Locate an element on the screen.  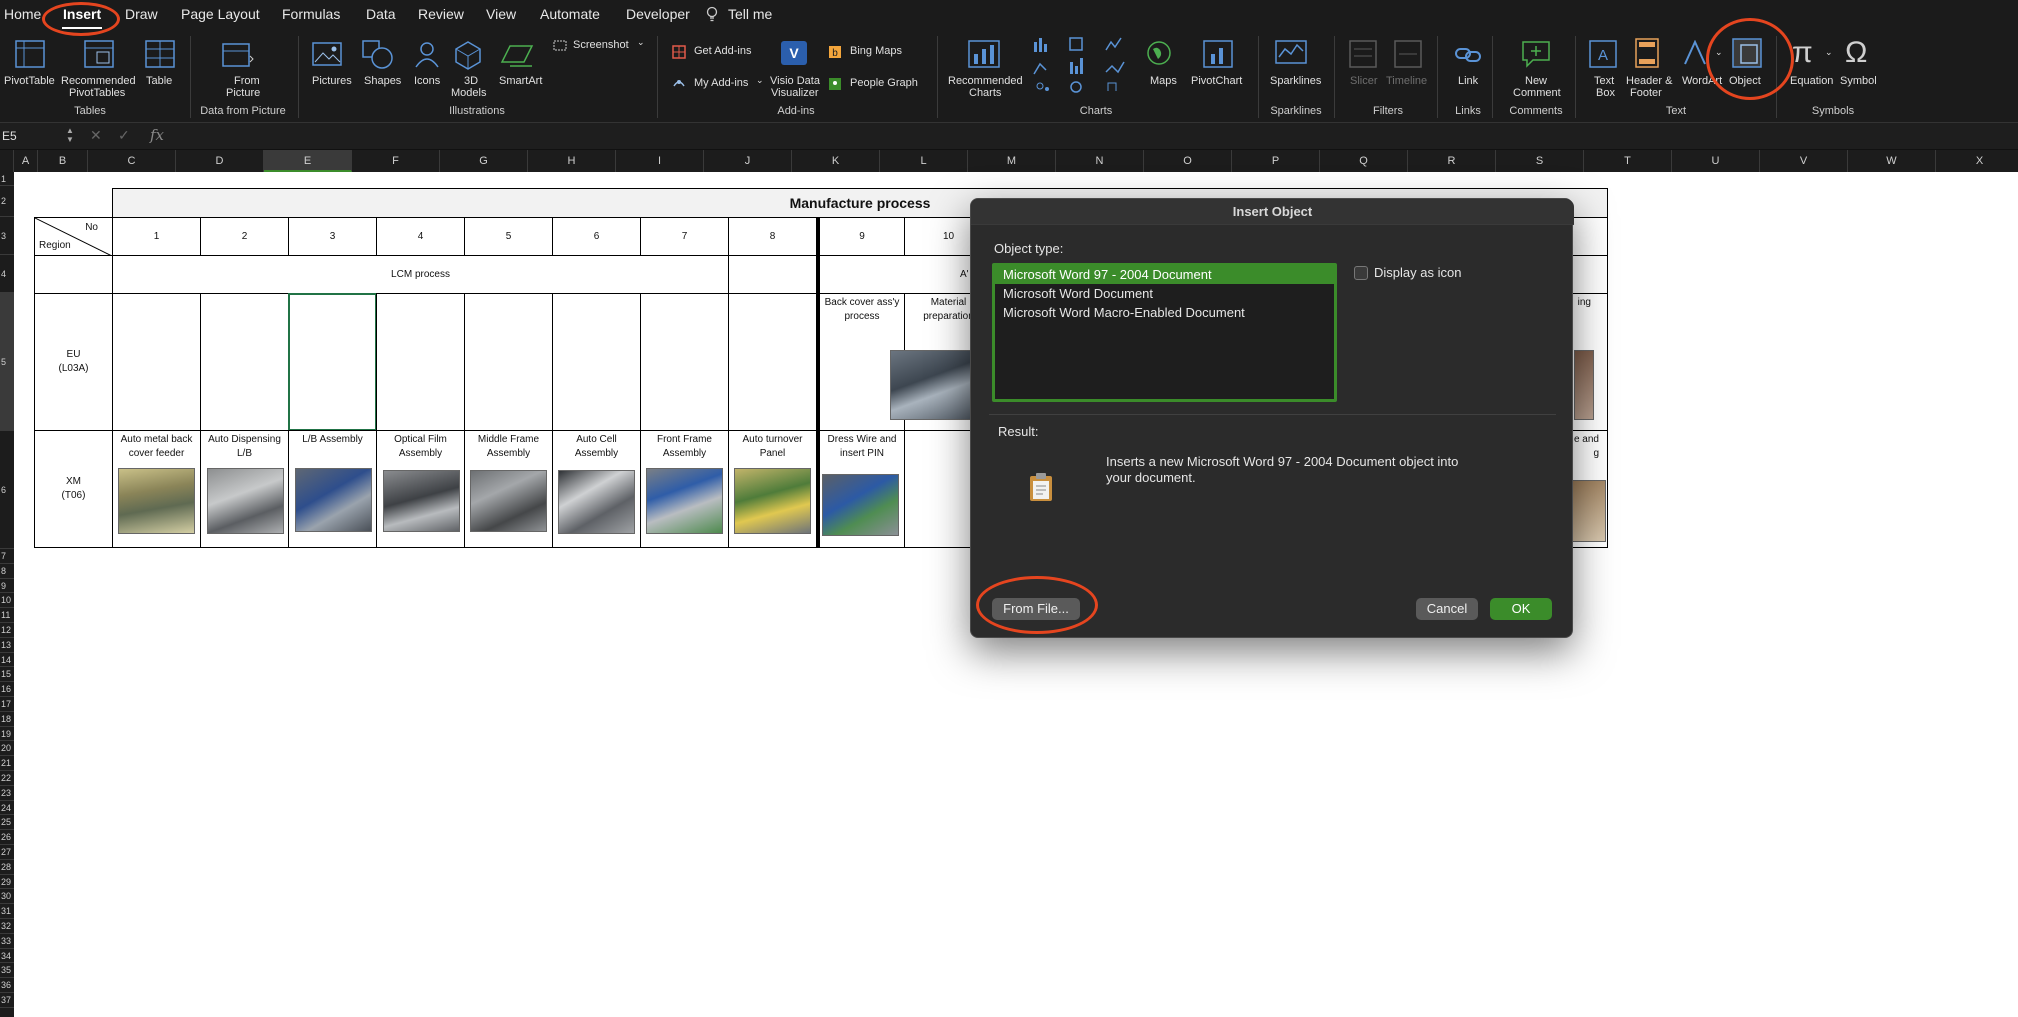
row-header: 8 is located at coordinates (7, 571).